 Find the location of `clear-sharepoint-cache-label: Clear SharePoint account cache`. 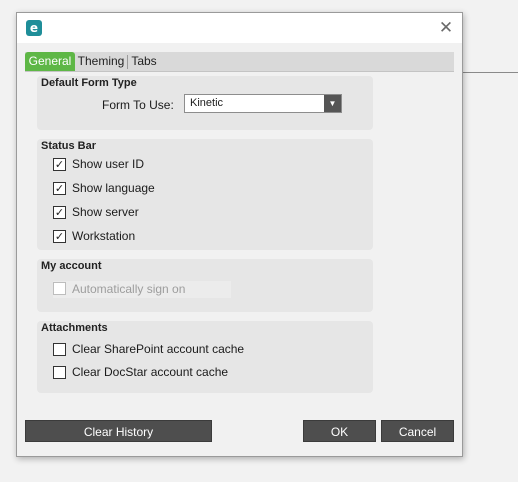

clear-sharepoint-cache-label: Clear SharePoint account cache is located at coordinates (158, 349).